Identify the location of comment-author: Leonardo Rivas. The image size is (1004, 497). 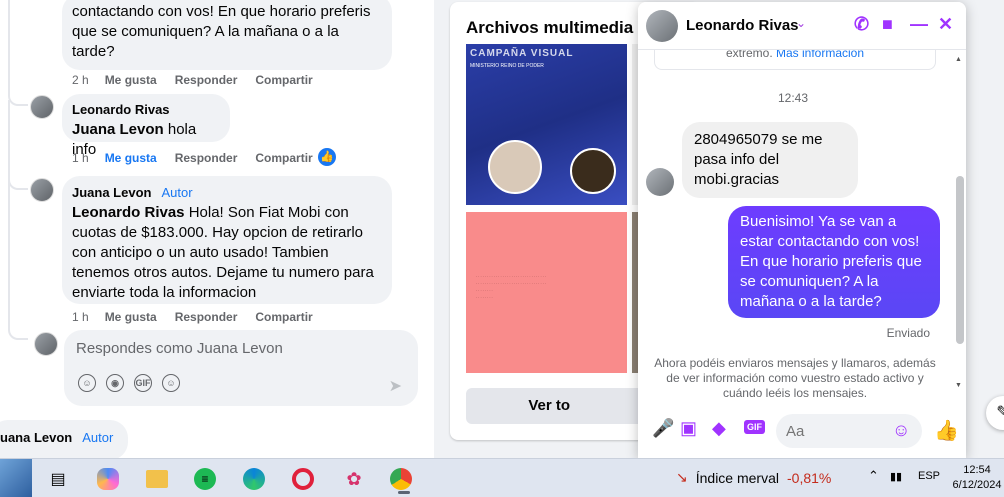
(146, 110).